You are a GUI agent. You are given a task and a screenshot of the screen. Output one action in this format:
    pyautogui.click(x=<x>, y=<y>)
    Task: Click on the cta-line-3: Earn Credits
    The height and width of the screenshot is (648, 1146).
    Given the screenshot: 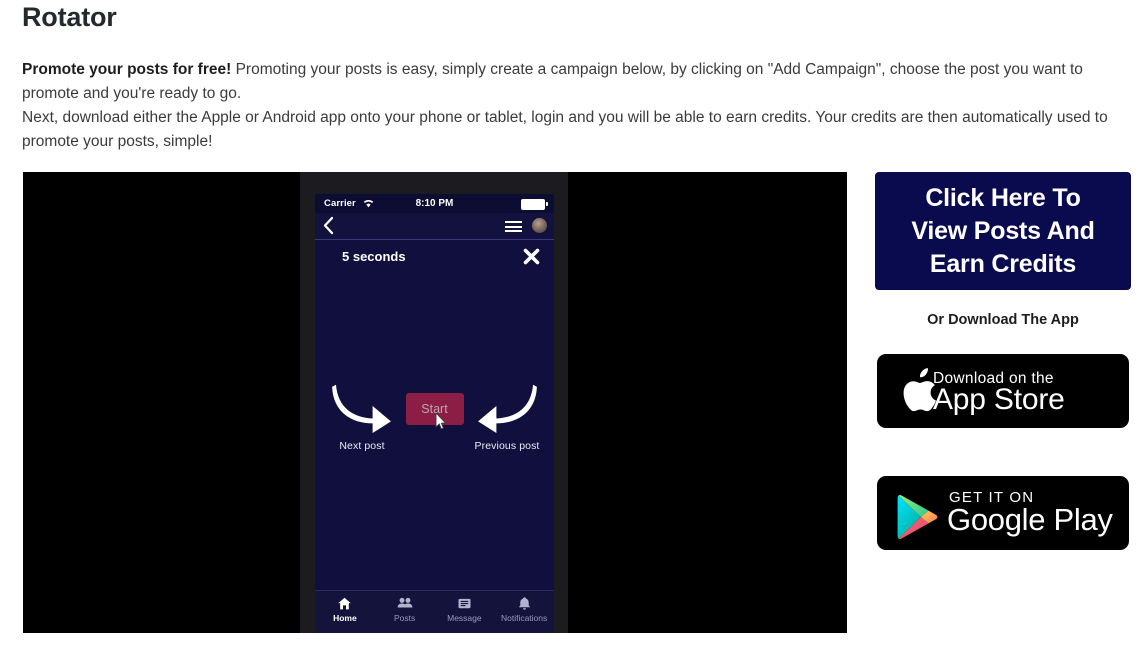 What is the action you would take?
    pyautogui.click(x=1003, y=263)
    